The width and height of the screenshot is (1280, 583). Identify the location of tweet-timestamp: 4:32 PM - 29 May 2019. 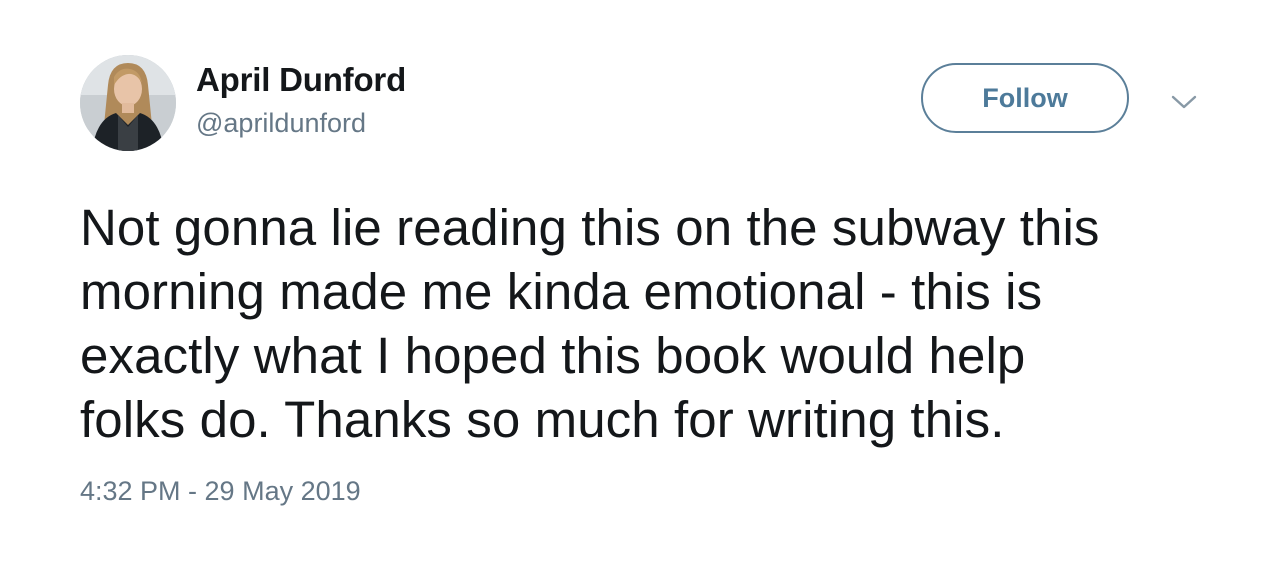
(220, 491).